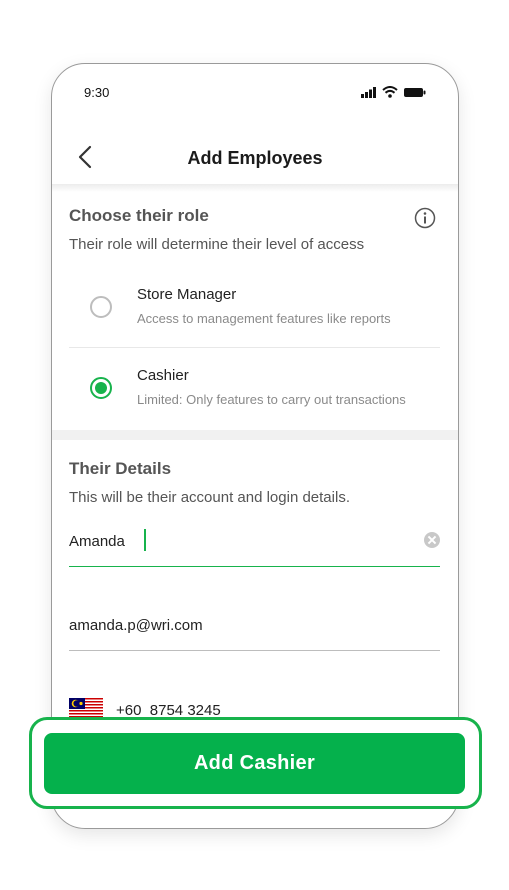 The width and height of the screenshot is (509, 890). Describe the element at coordinates (86, 708) in the screenshot. I see `malaysia-flag-icon` at that location.